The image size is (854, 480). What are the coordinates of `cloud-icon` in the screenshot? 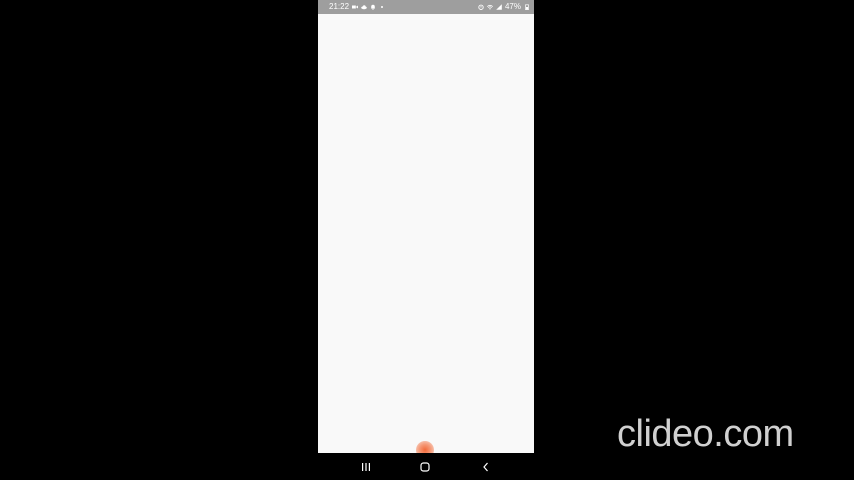 It's located at (364, 7).